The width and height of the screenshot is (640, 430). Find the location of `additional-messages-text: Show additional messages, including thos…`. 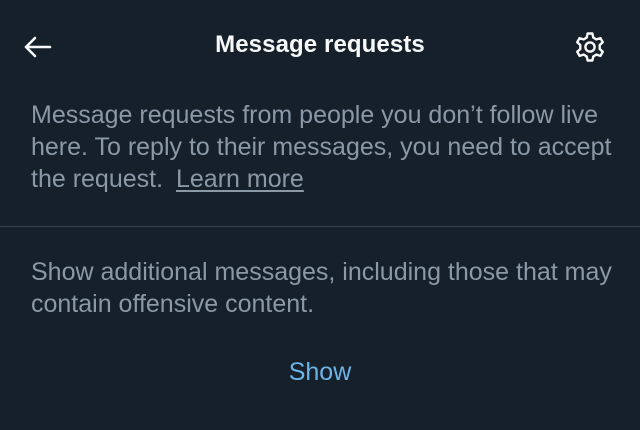

additional-messages-text: Show additional messages, including thos… is located at coordinates (321, 288).